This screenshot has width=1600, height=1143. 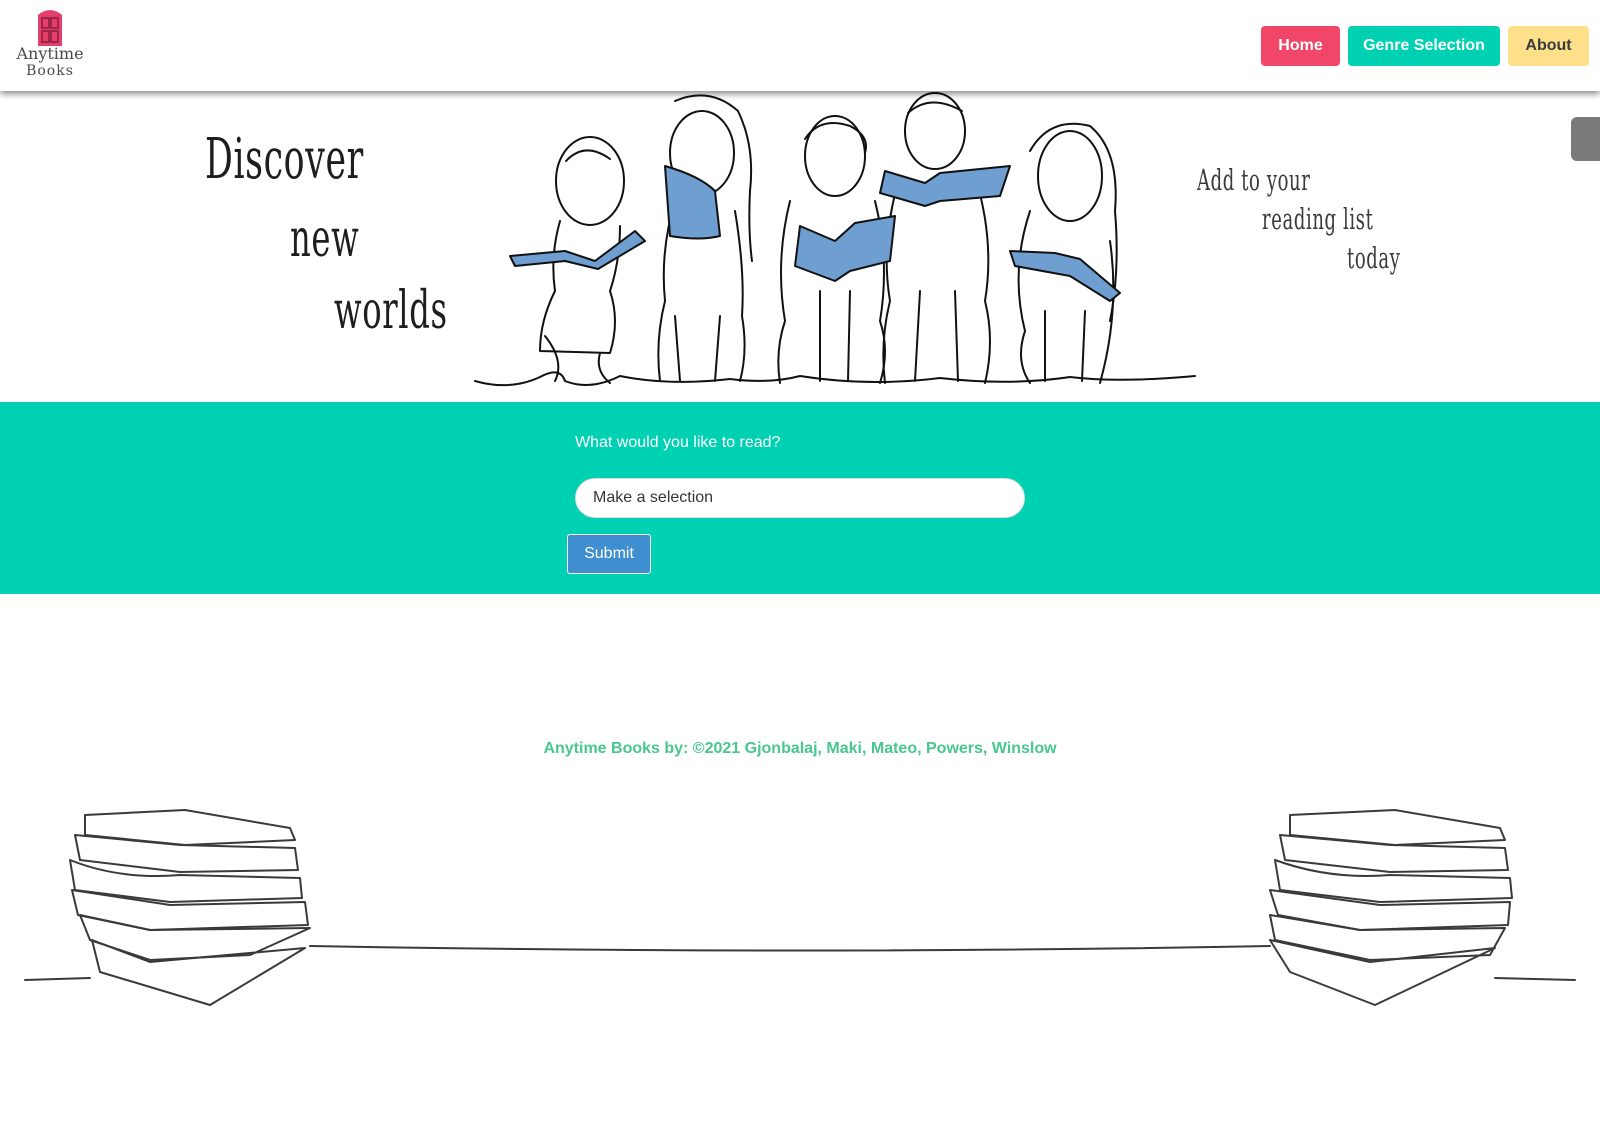 I want to click on hero-text-new: new, so click(x=325, y=239).